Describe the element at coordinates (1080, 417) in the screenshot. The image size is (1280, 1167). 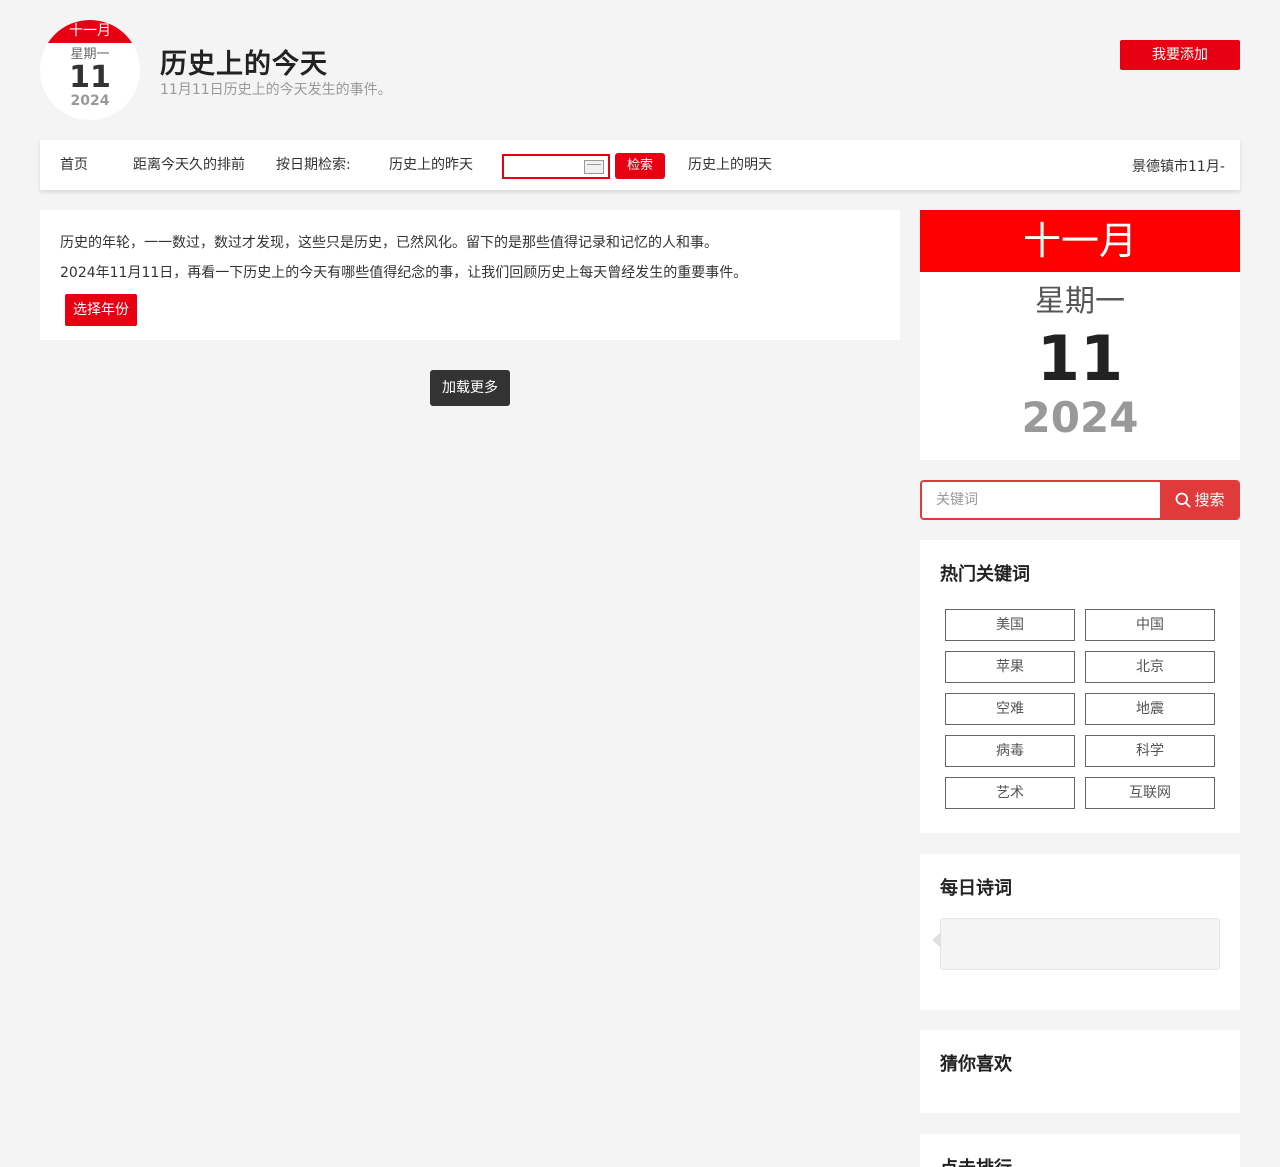
I see `calendar-year: 2024` at that location.